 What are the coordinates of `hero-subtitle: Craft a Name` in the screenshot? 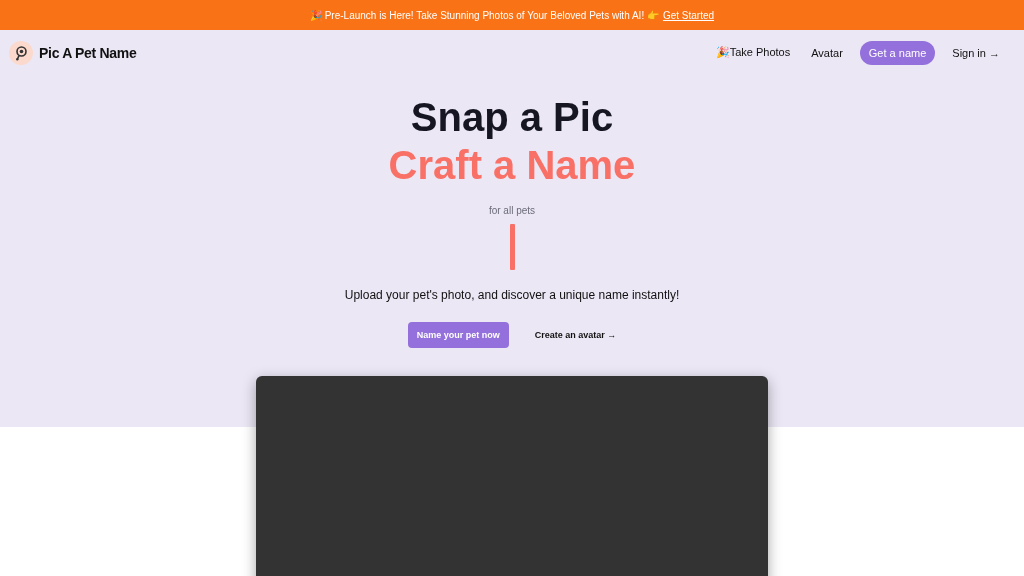 It's located at (512, 165).